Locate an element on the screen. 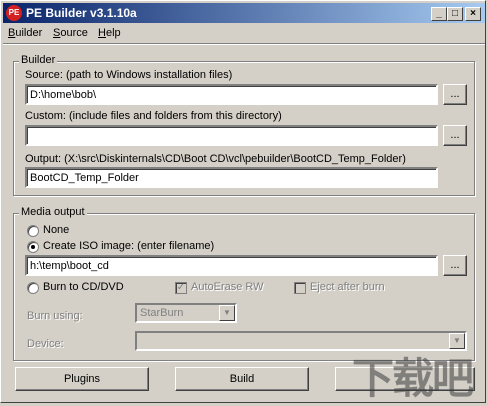 The width and height of the screenshot is (488, 406). builder-group-label: Builder is located at coordinates (38, 60).